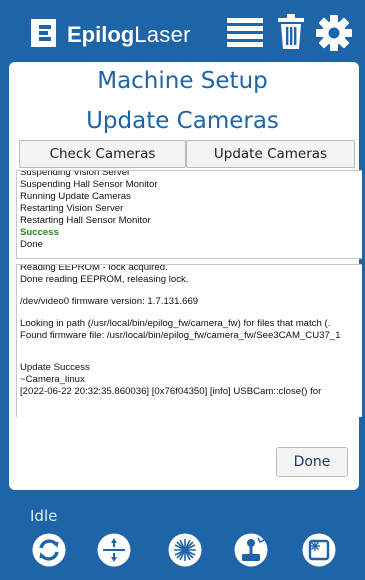  Describe the element at coordinates (72, 208) in the screenshot. I see `log-line: Restarting Vision Server` at that location.